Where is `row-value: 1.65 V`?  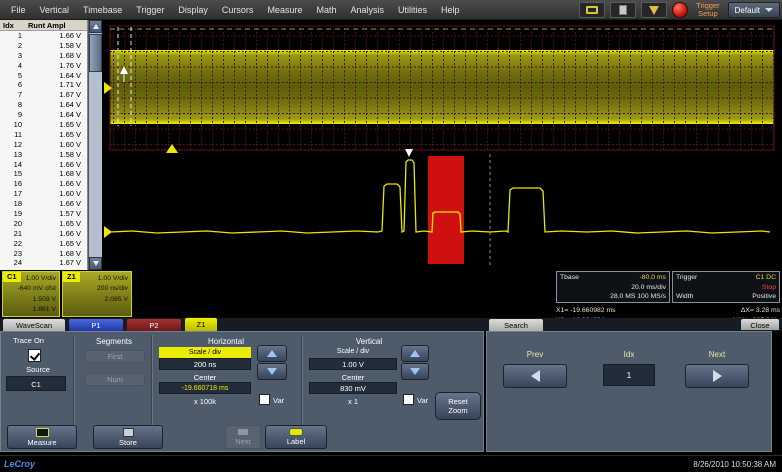 row-value: 1.65 V is located at coordinates (70, 243).